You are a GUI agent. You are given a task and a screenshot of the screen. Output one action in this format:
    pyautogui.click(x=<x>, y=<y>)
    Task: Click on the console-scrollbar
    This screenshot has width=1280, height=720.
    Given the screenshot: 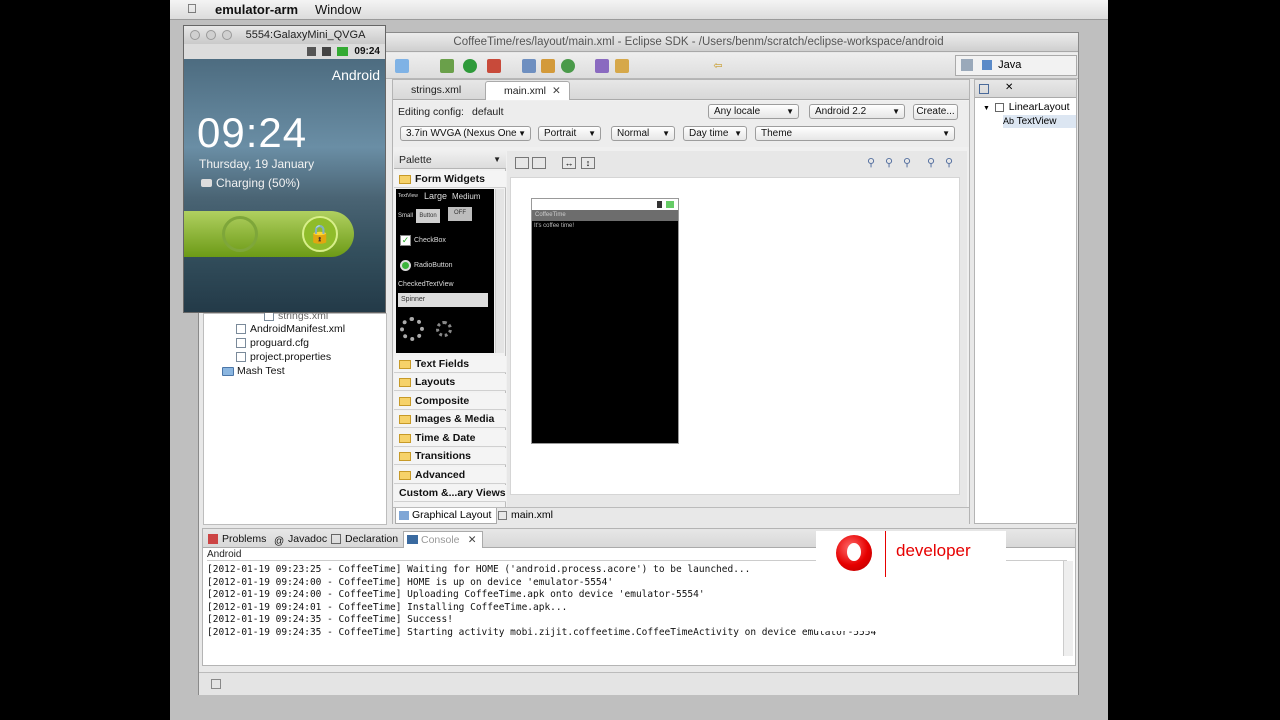 What is the action you would take?
    pyautogui.click(x=1068, y=608)
    